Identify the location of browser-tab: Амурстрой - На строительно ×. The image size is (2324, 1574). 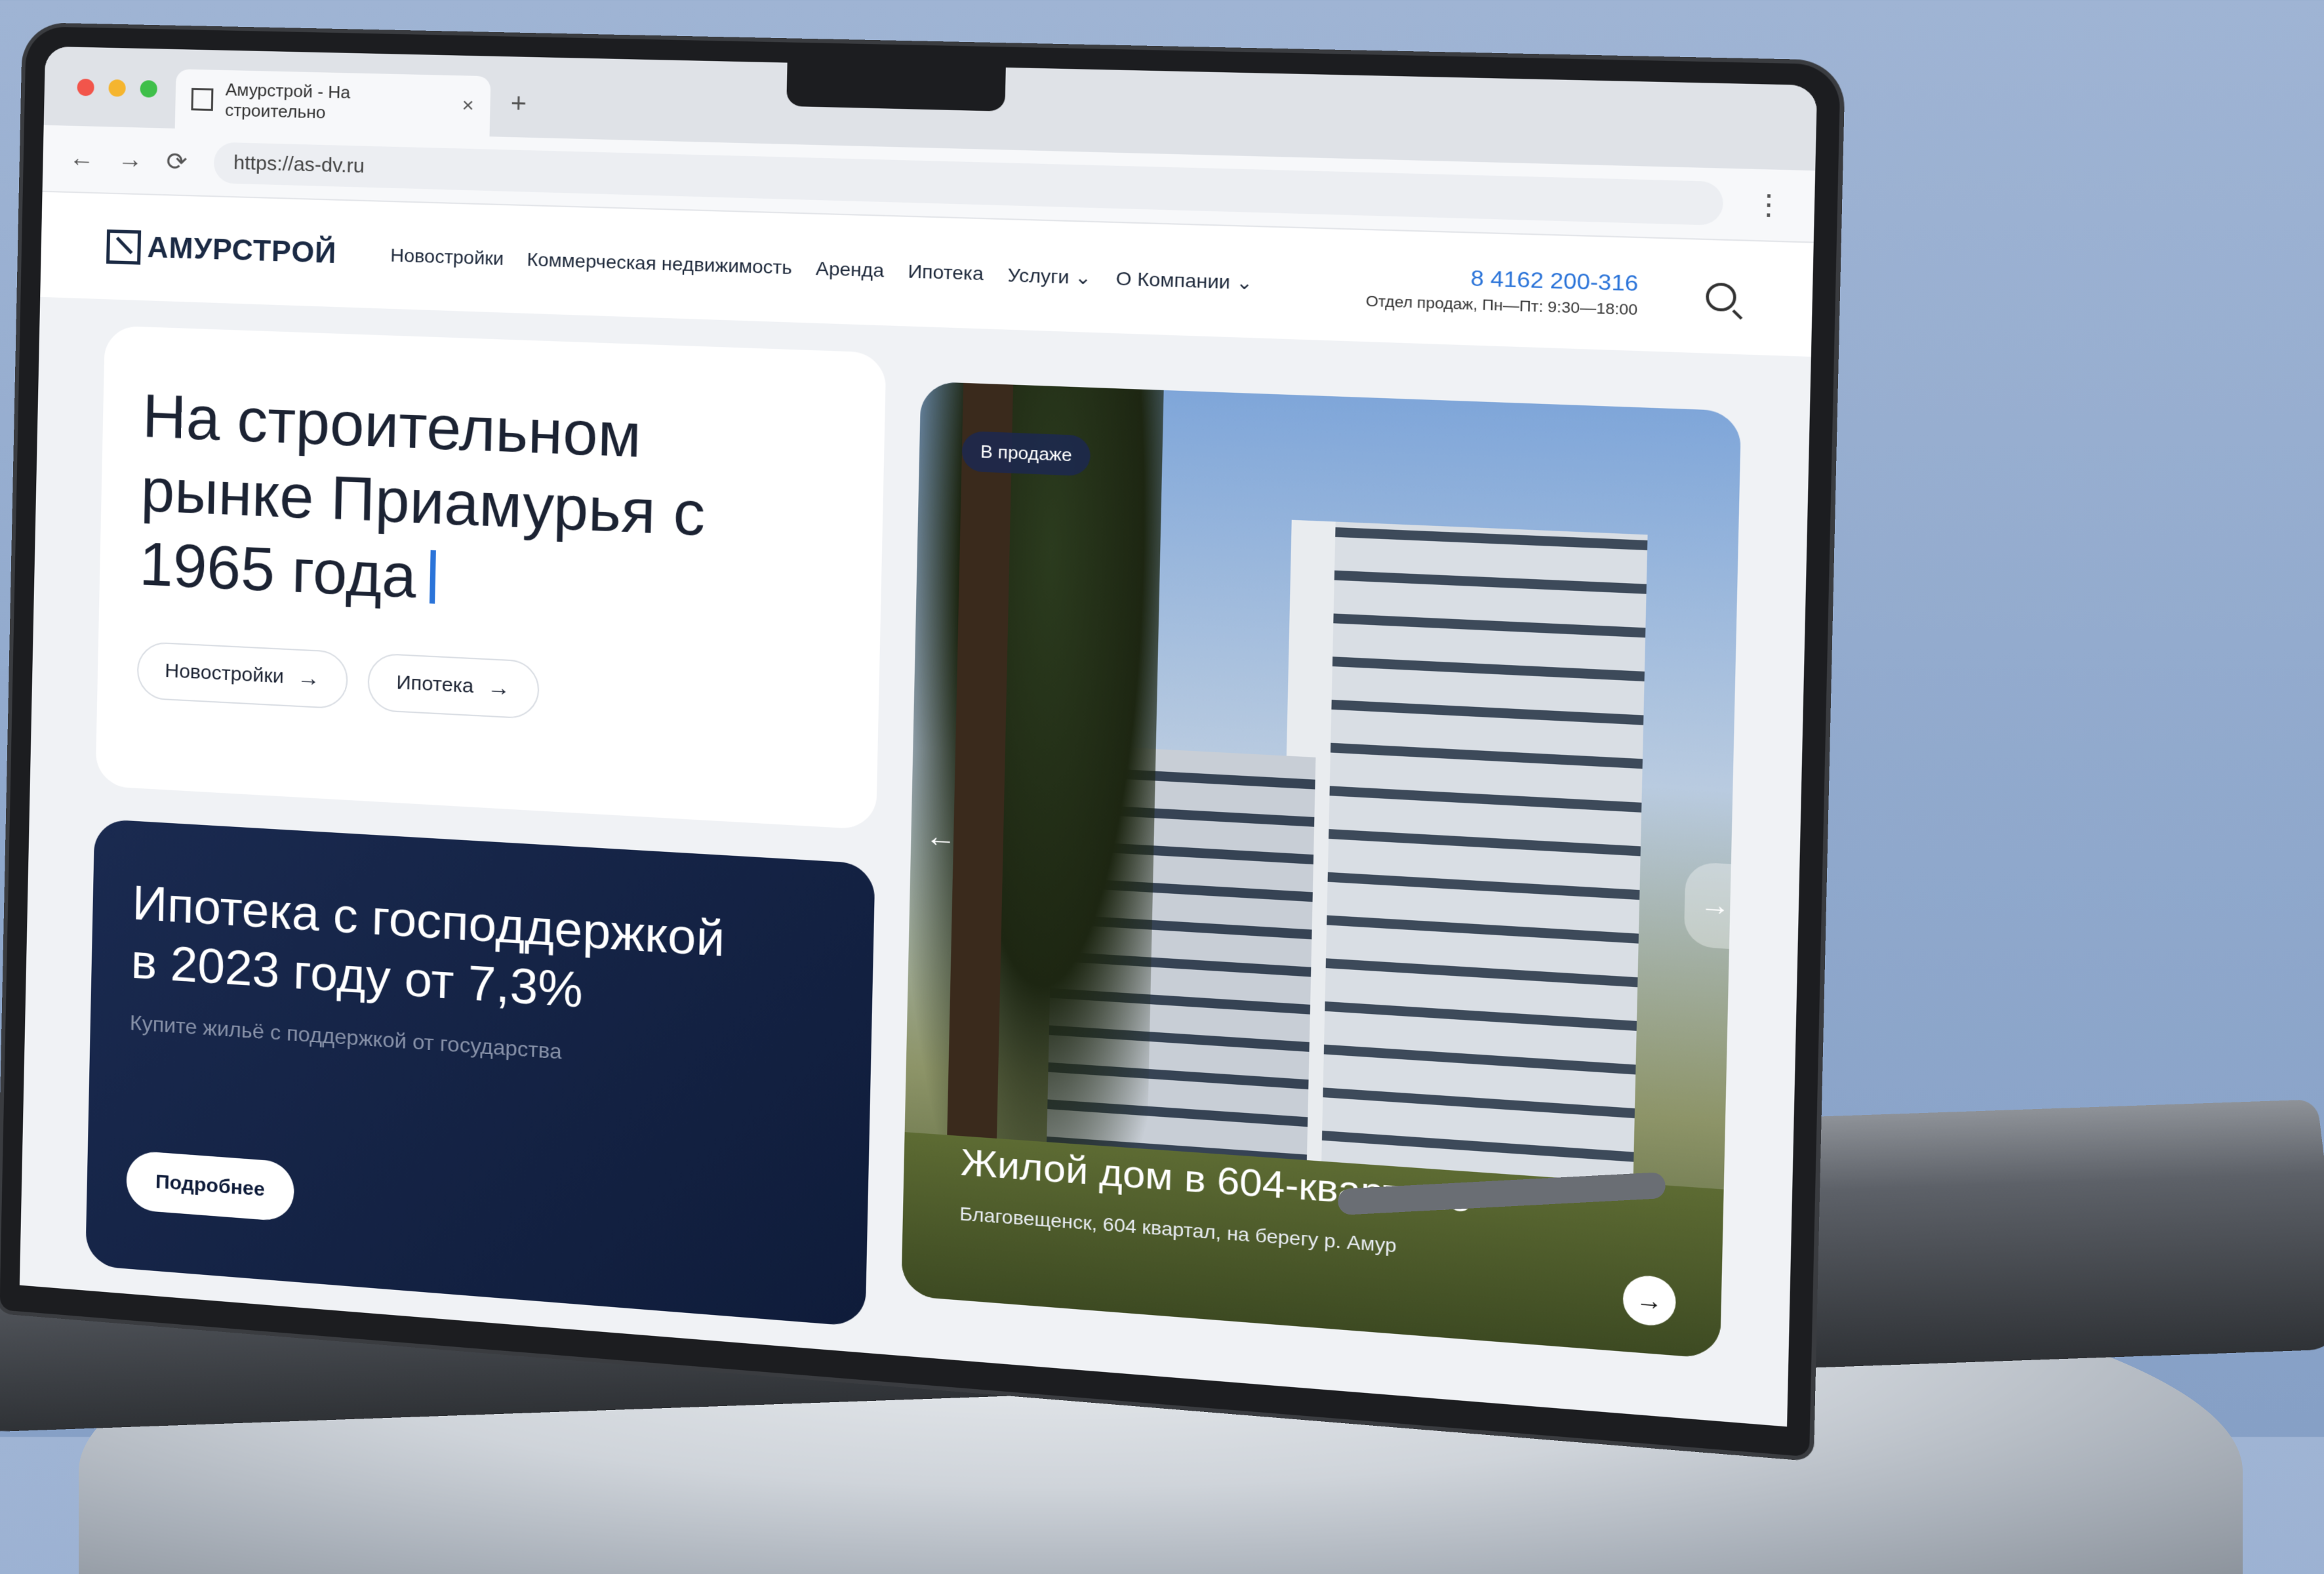
(332, 103).